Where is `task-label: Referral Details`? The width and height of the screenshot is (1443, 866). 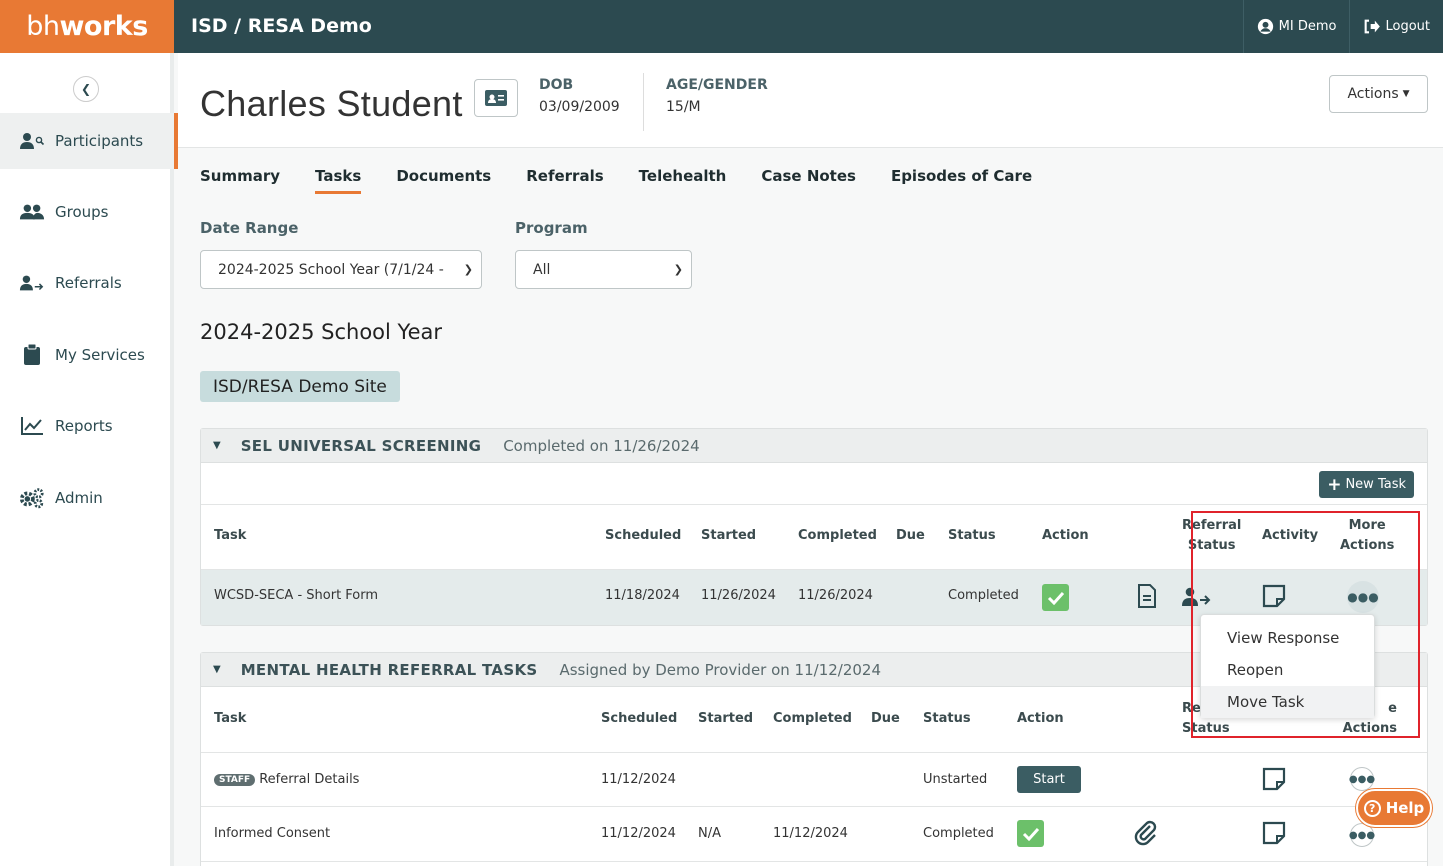 task-label: Referral Details is located at coordinates (309, 779).